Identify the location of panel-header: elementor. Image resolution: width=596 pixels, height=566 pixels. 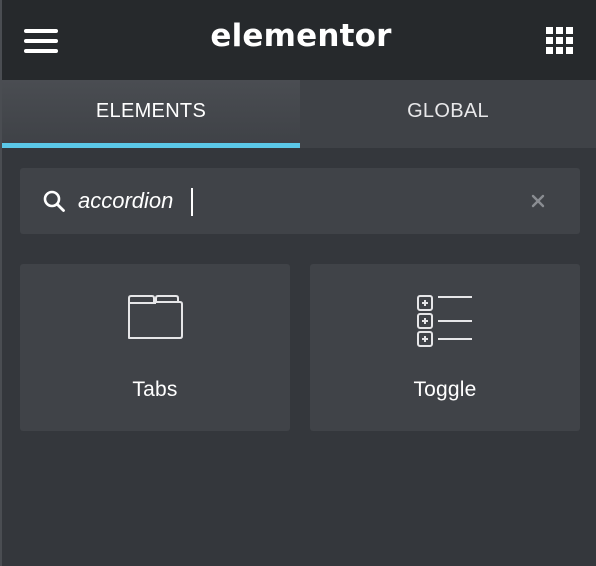
(299, 40).